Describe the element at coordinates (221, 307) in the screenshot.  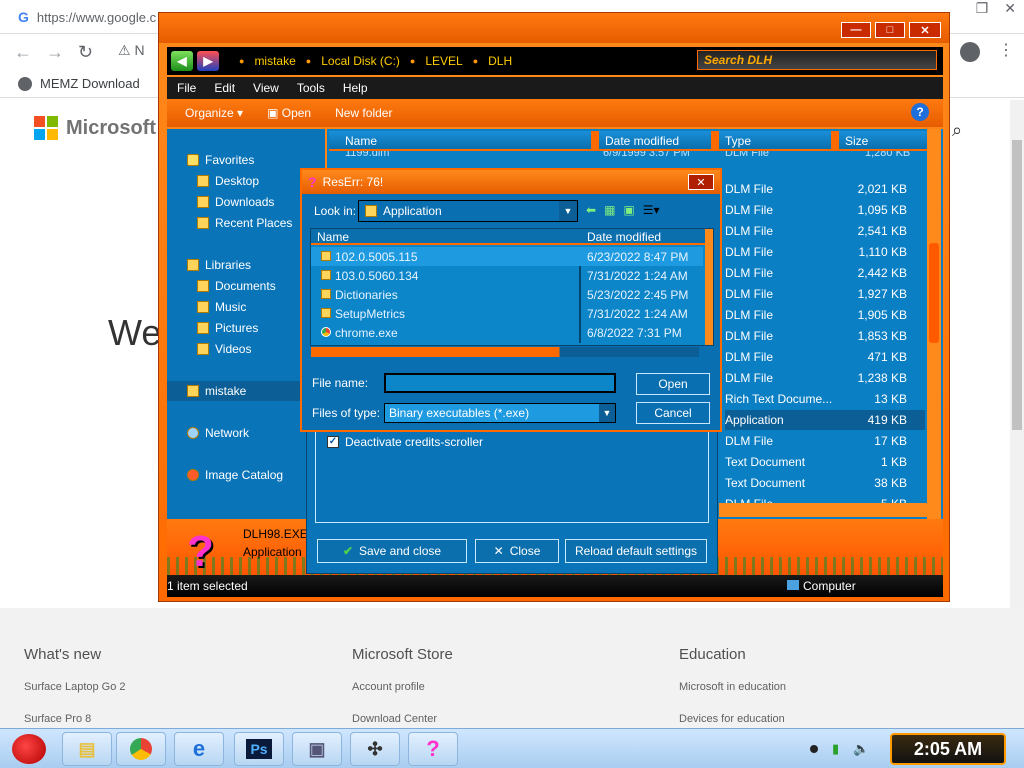
I see `sidebar-item-music: Music` at that location.